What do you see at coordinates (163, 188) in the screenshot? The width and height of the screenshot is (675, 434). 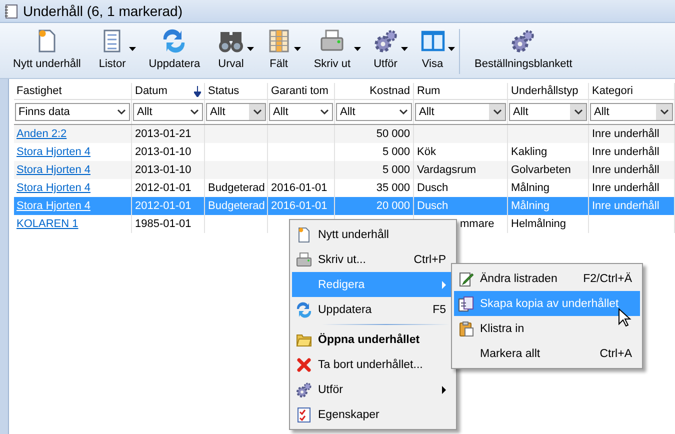 I see `table-cell: 2012-01-01` at bounding box center [163, 188].